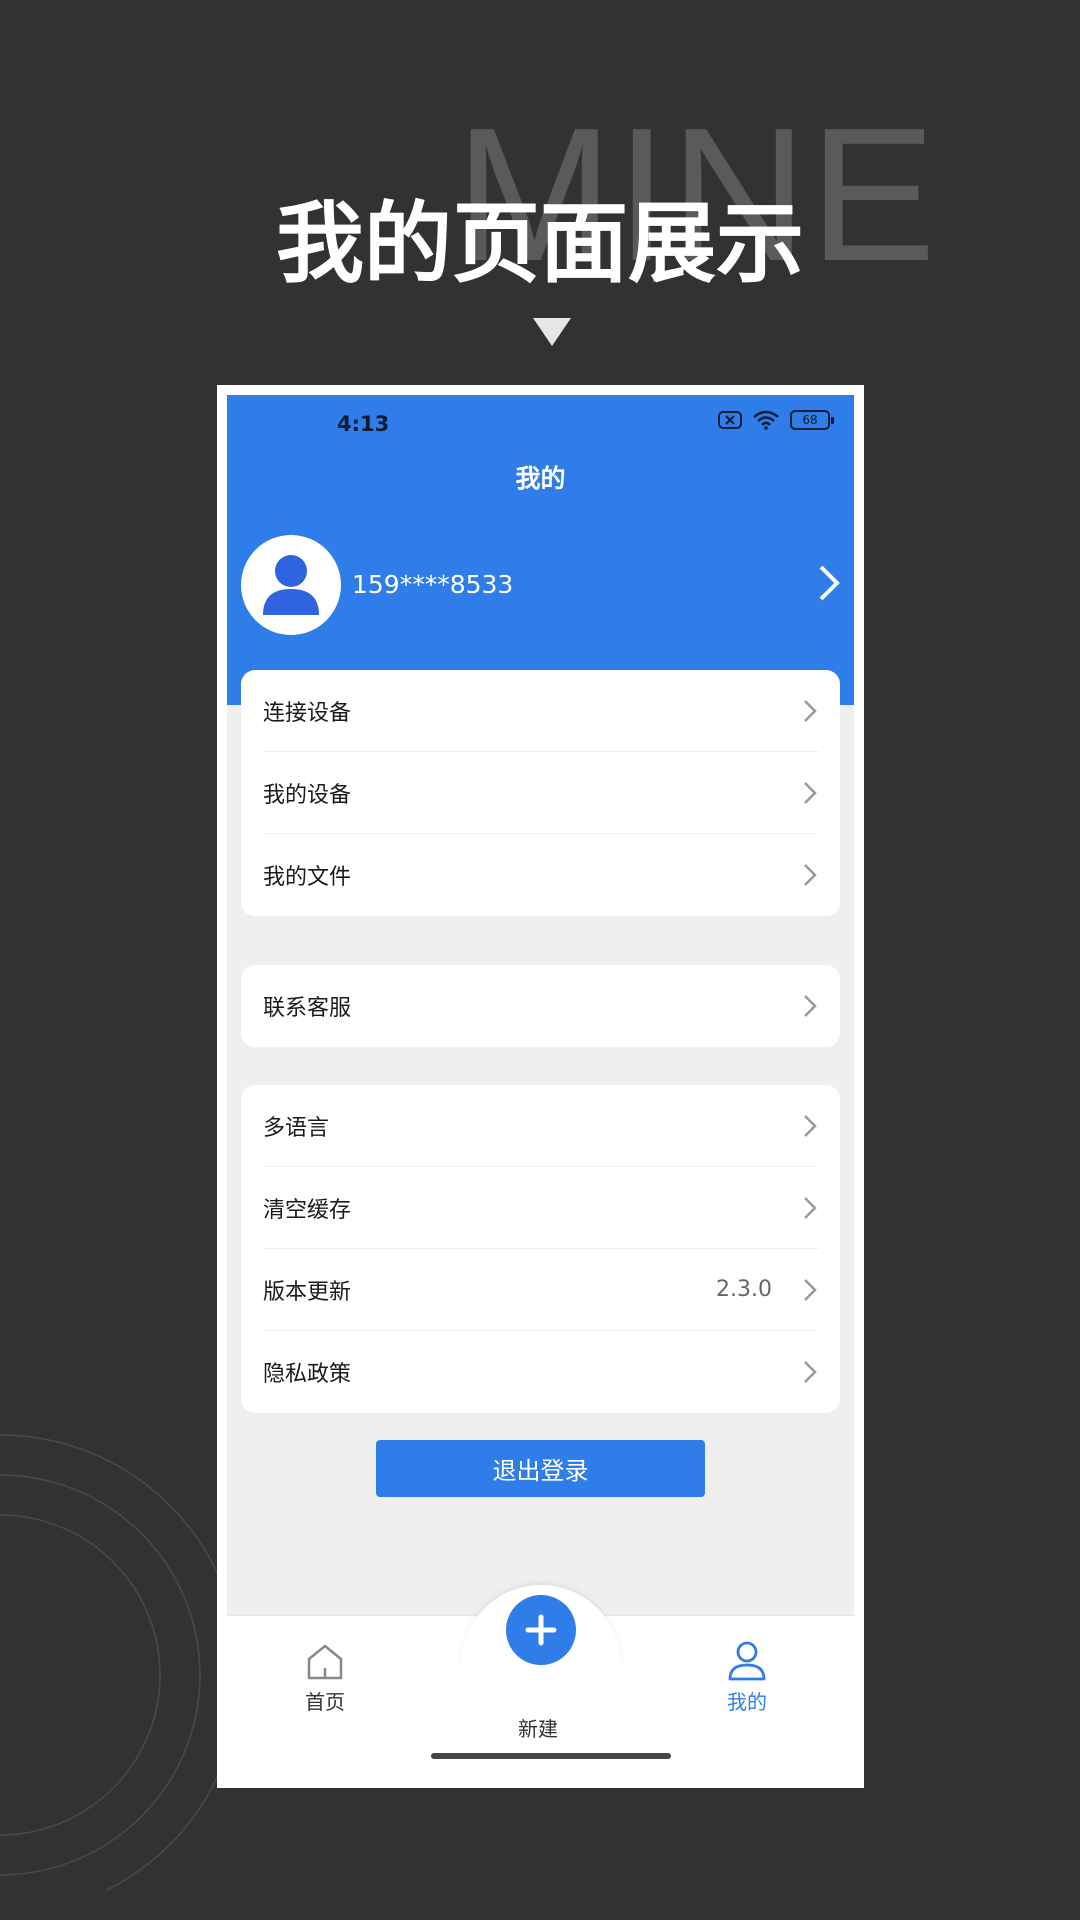  Describe the element at coordinates (296, 1128) in the screenshot. I see `menu-item-label: 多语言` at that location.